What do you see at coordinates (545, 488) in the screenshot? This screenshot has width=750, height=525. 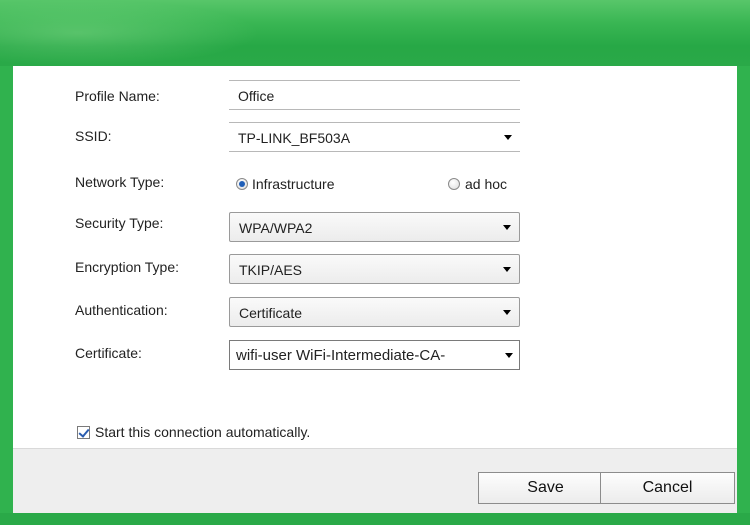 I see `save-button: Save` at bounding box center [545, 488].